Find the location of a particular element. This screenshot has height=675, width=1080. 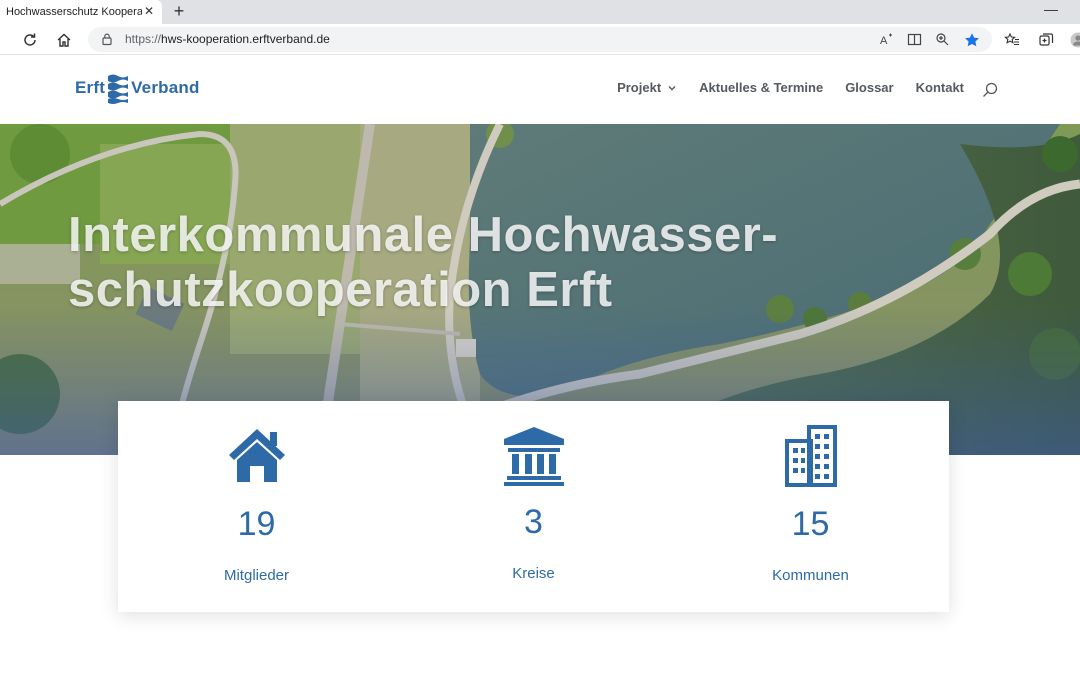

url-protocol: https:// is located at coordinates (143, 39).